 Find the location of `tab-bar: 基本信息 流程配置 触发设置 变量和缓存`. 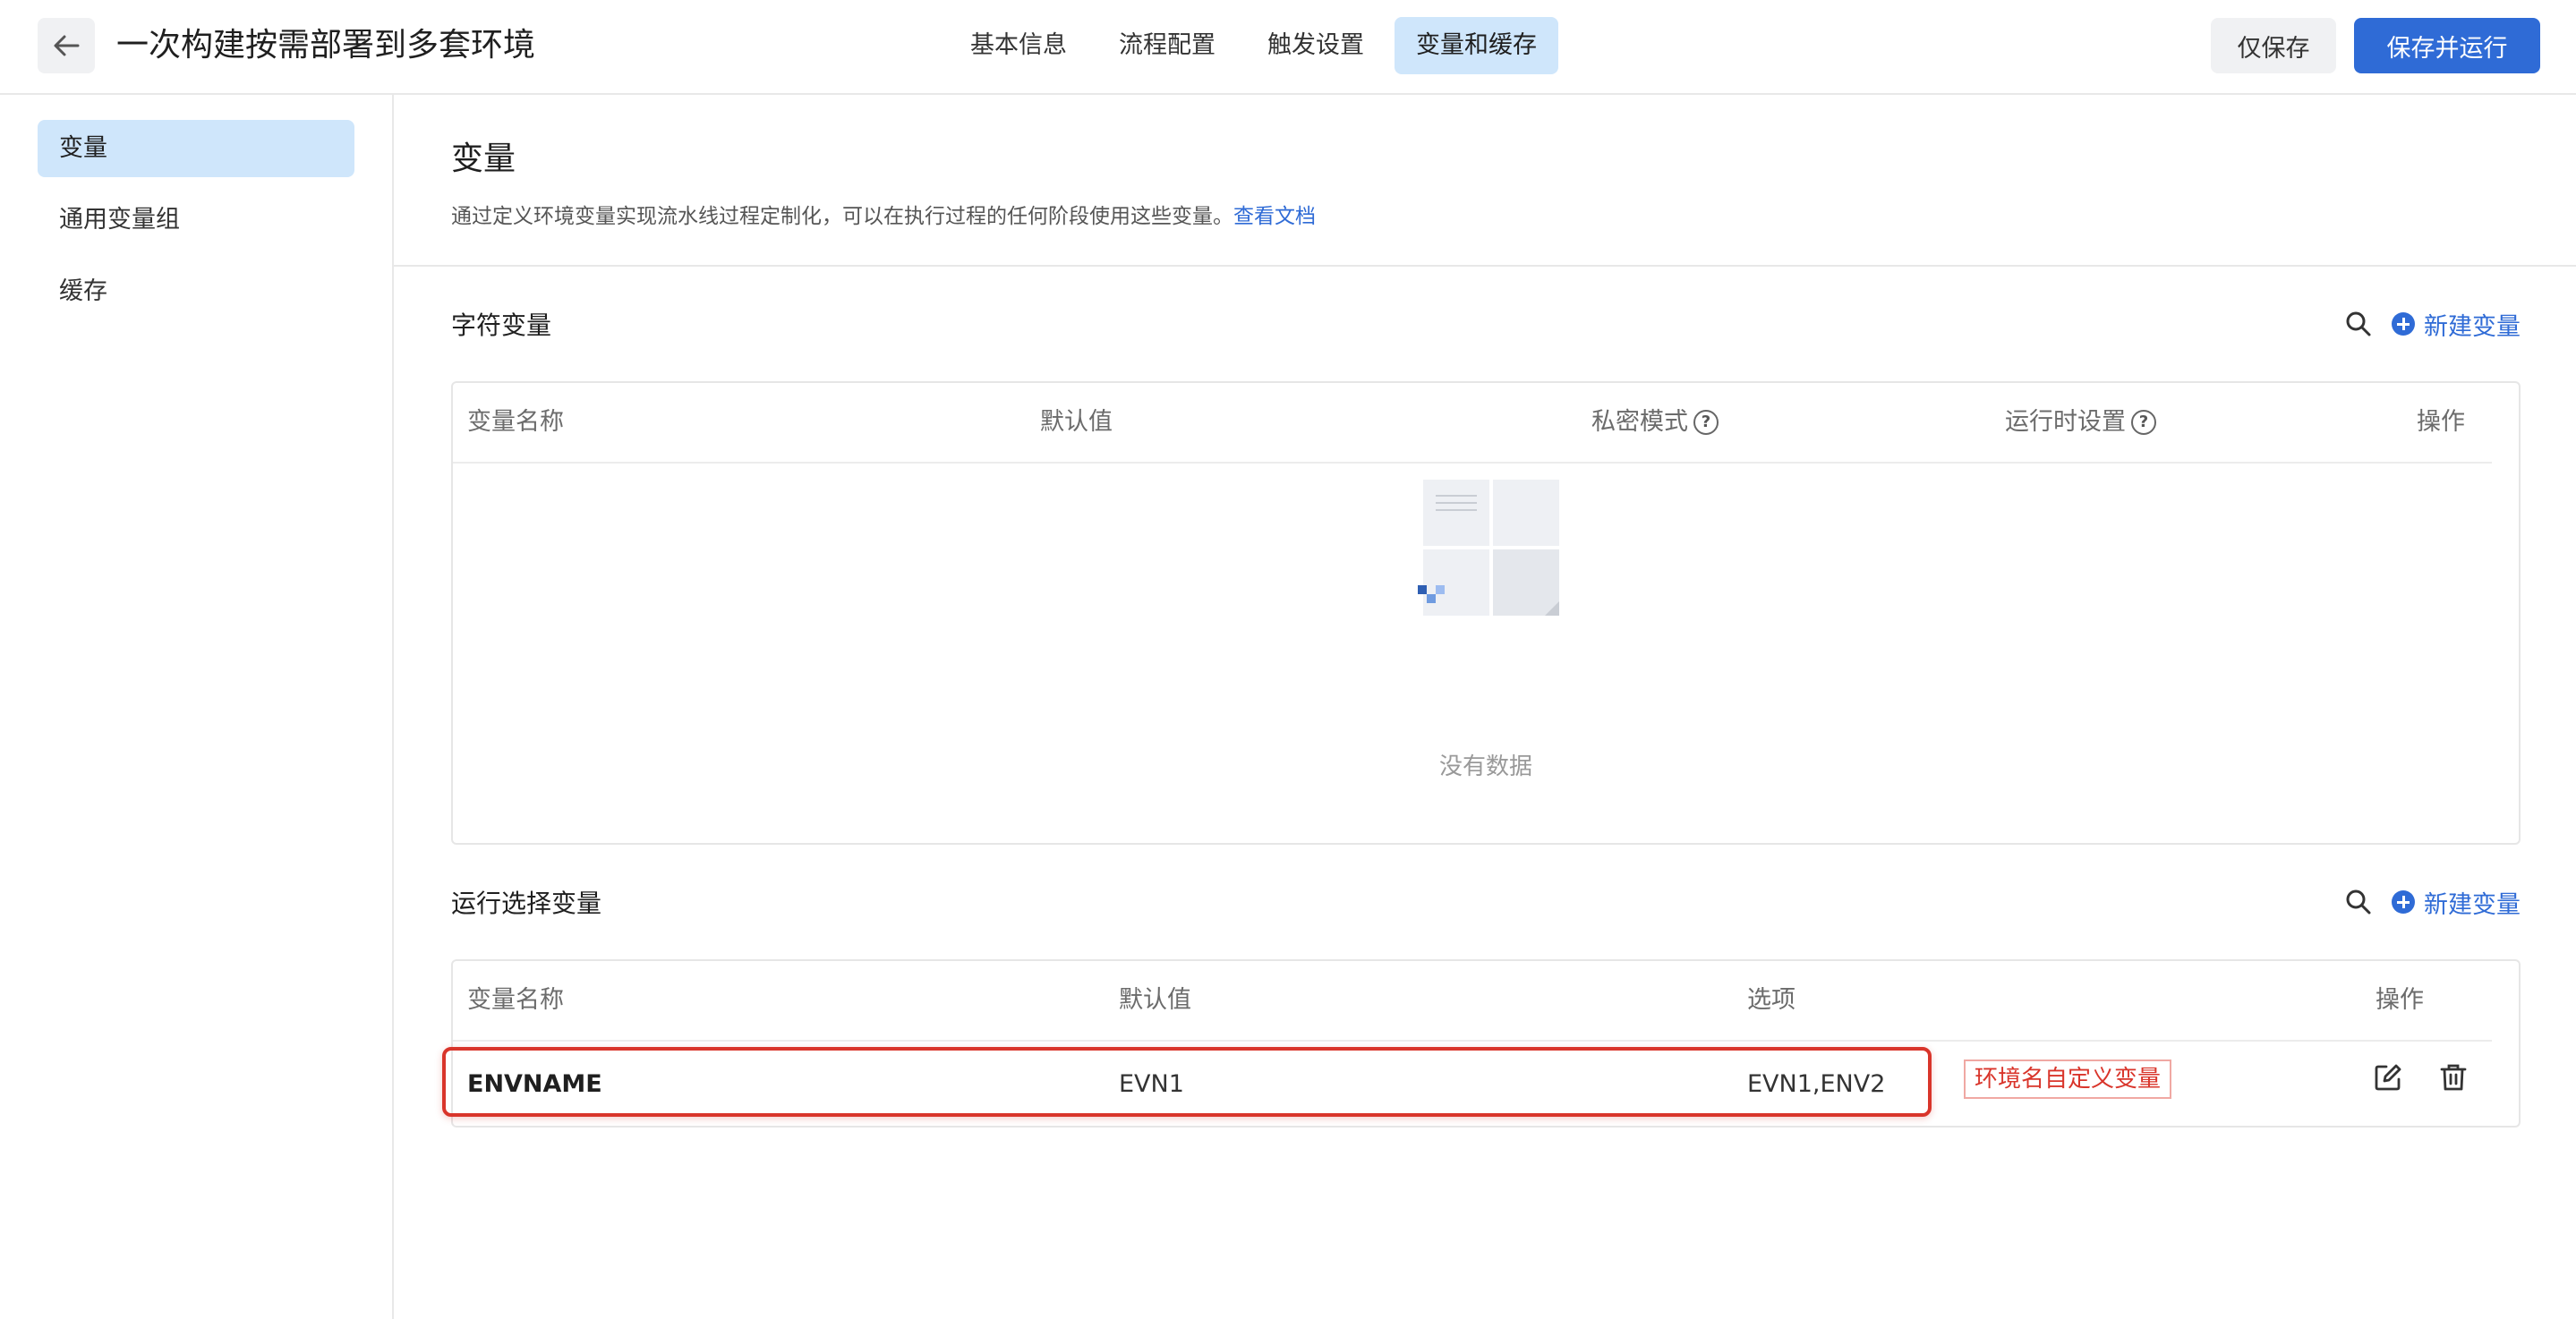

tab-bar: 基本信息 流程配置 触发设置 变量和缓存 is located at coordinates (1253, 45).